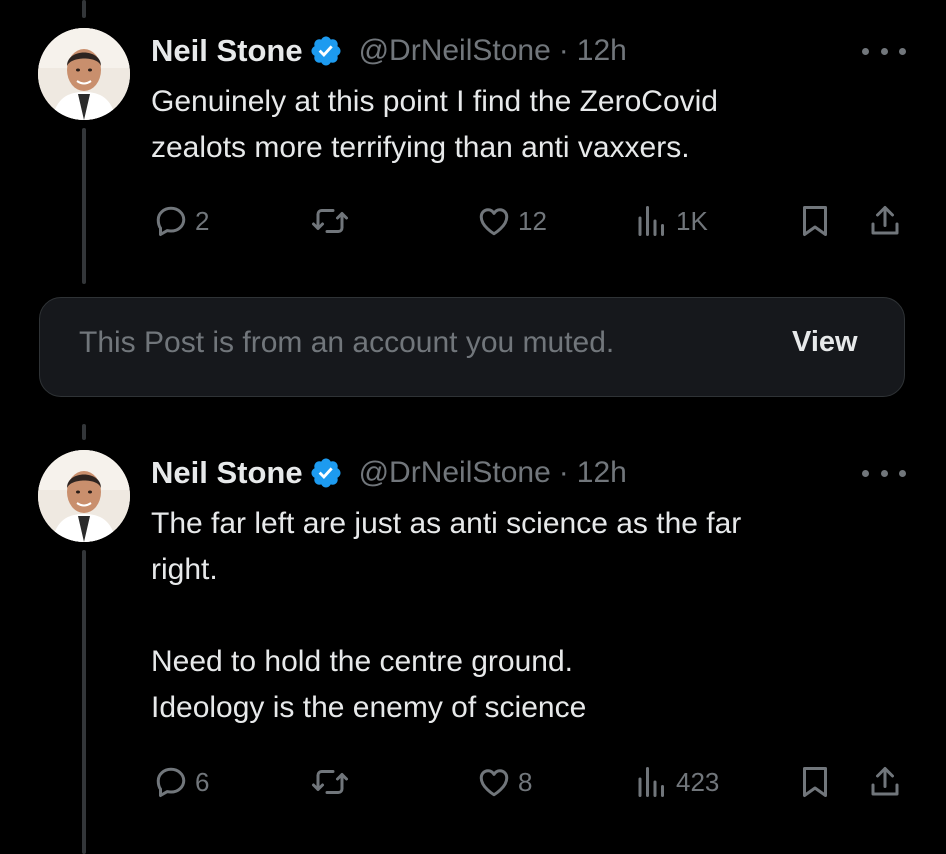  I want to click on tweet-header: Neil Stone @DrNeilStone · 12h, so click(389, 473).